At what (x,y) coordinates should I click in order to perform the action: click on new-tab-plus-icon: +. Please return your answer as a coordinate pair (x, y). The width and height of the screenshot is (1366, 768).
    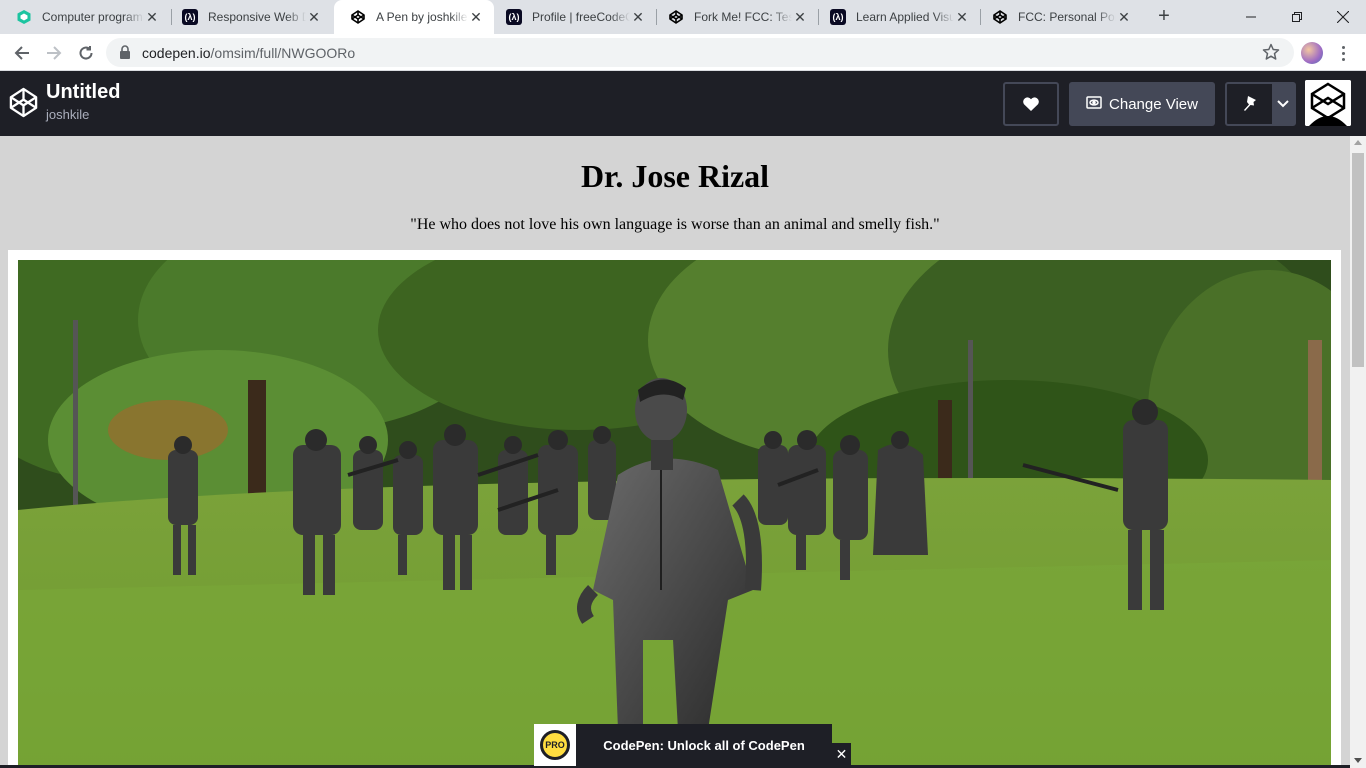
    Looking at the image, I should click on (1164, 17).